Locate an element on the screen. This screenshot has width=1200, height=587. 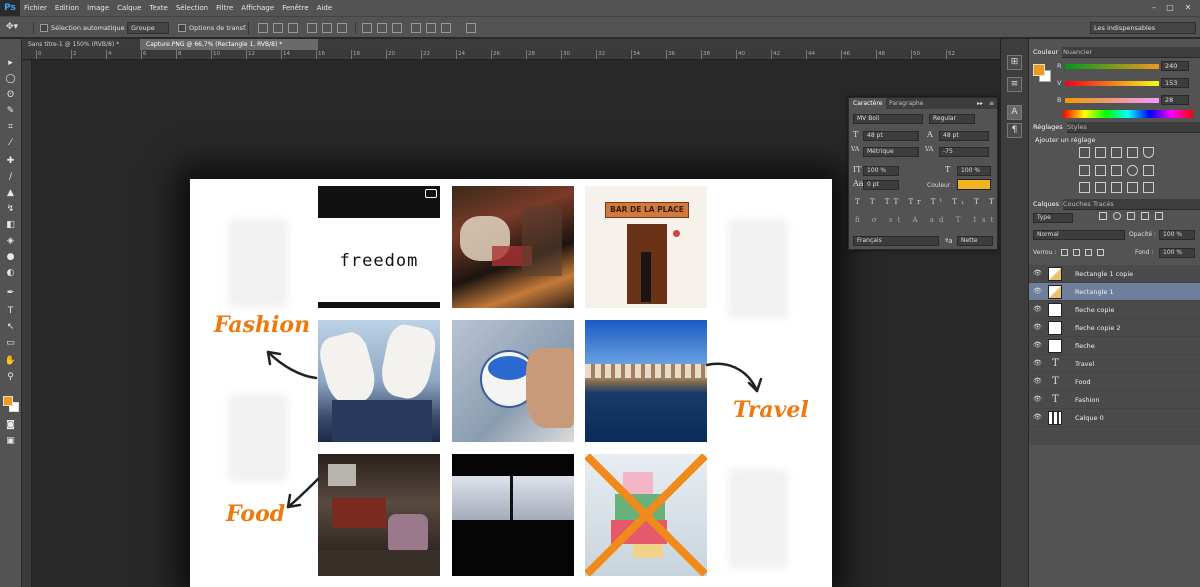
distribute-hcenter-icon is located at coordinates (431, 28).